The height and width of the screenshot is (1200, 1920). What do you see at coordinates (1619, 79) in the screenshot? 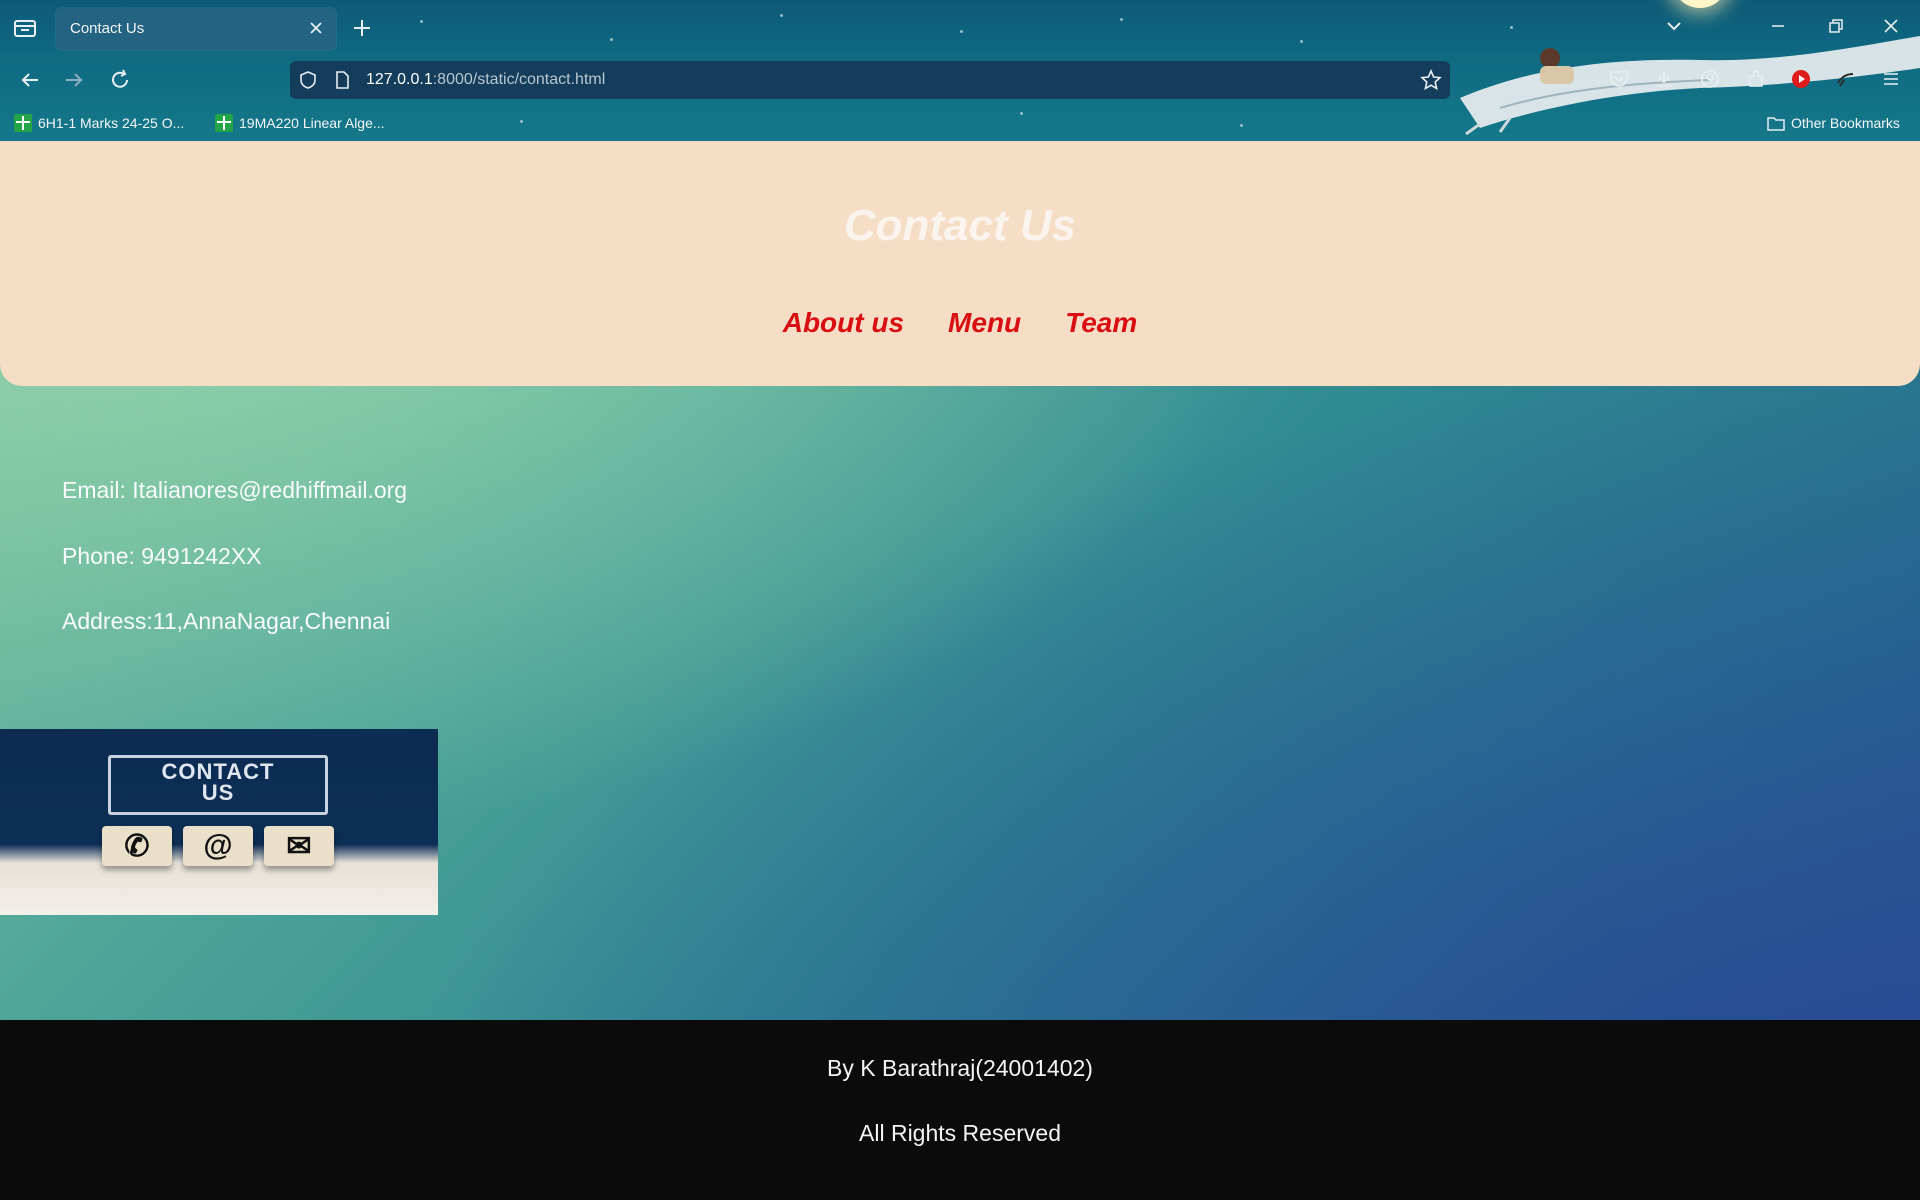
I see `pocket-icon` at bounding box center [1619, 79].